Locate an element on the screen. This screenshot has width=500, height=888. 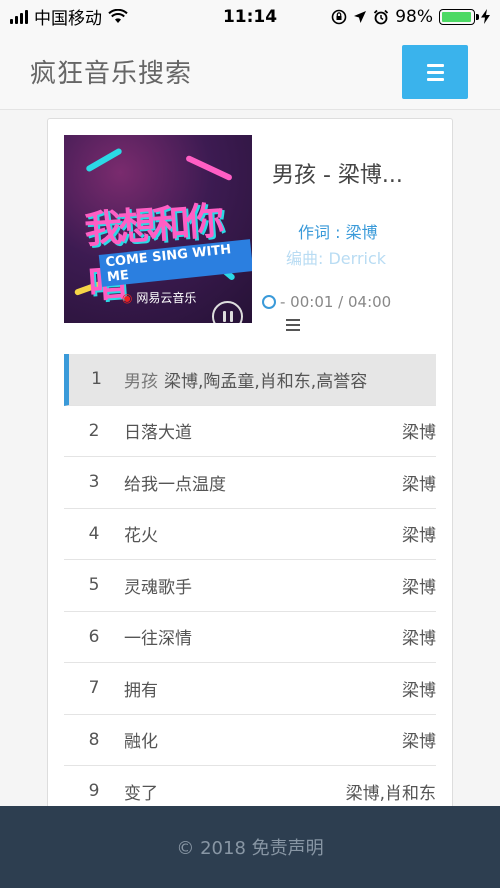
track-name: 日落大道 is located at coordinates (158, 433).